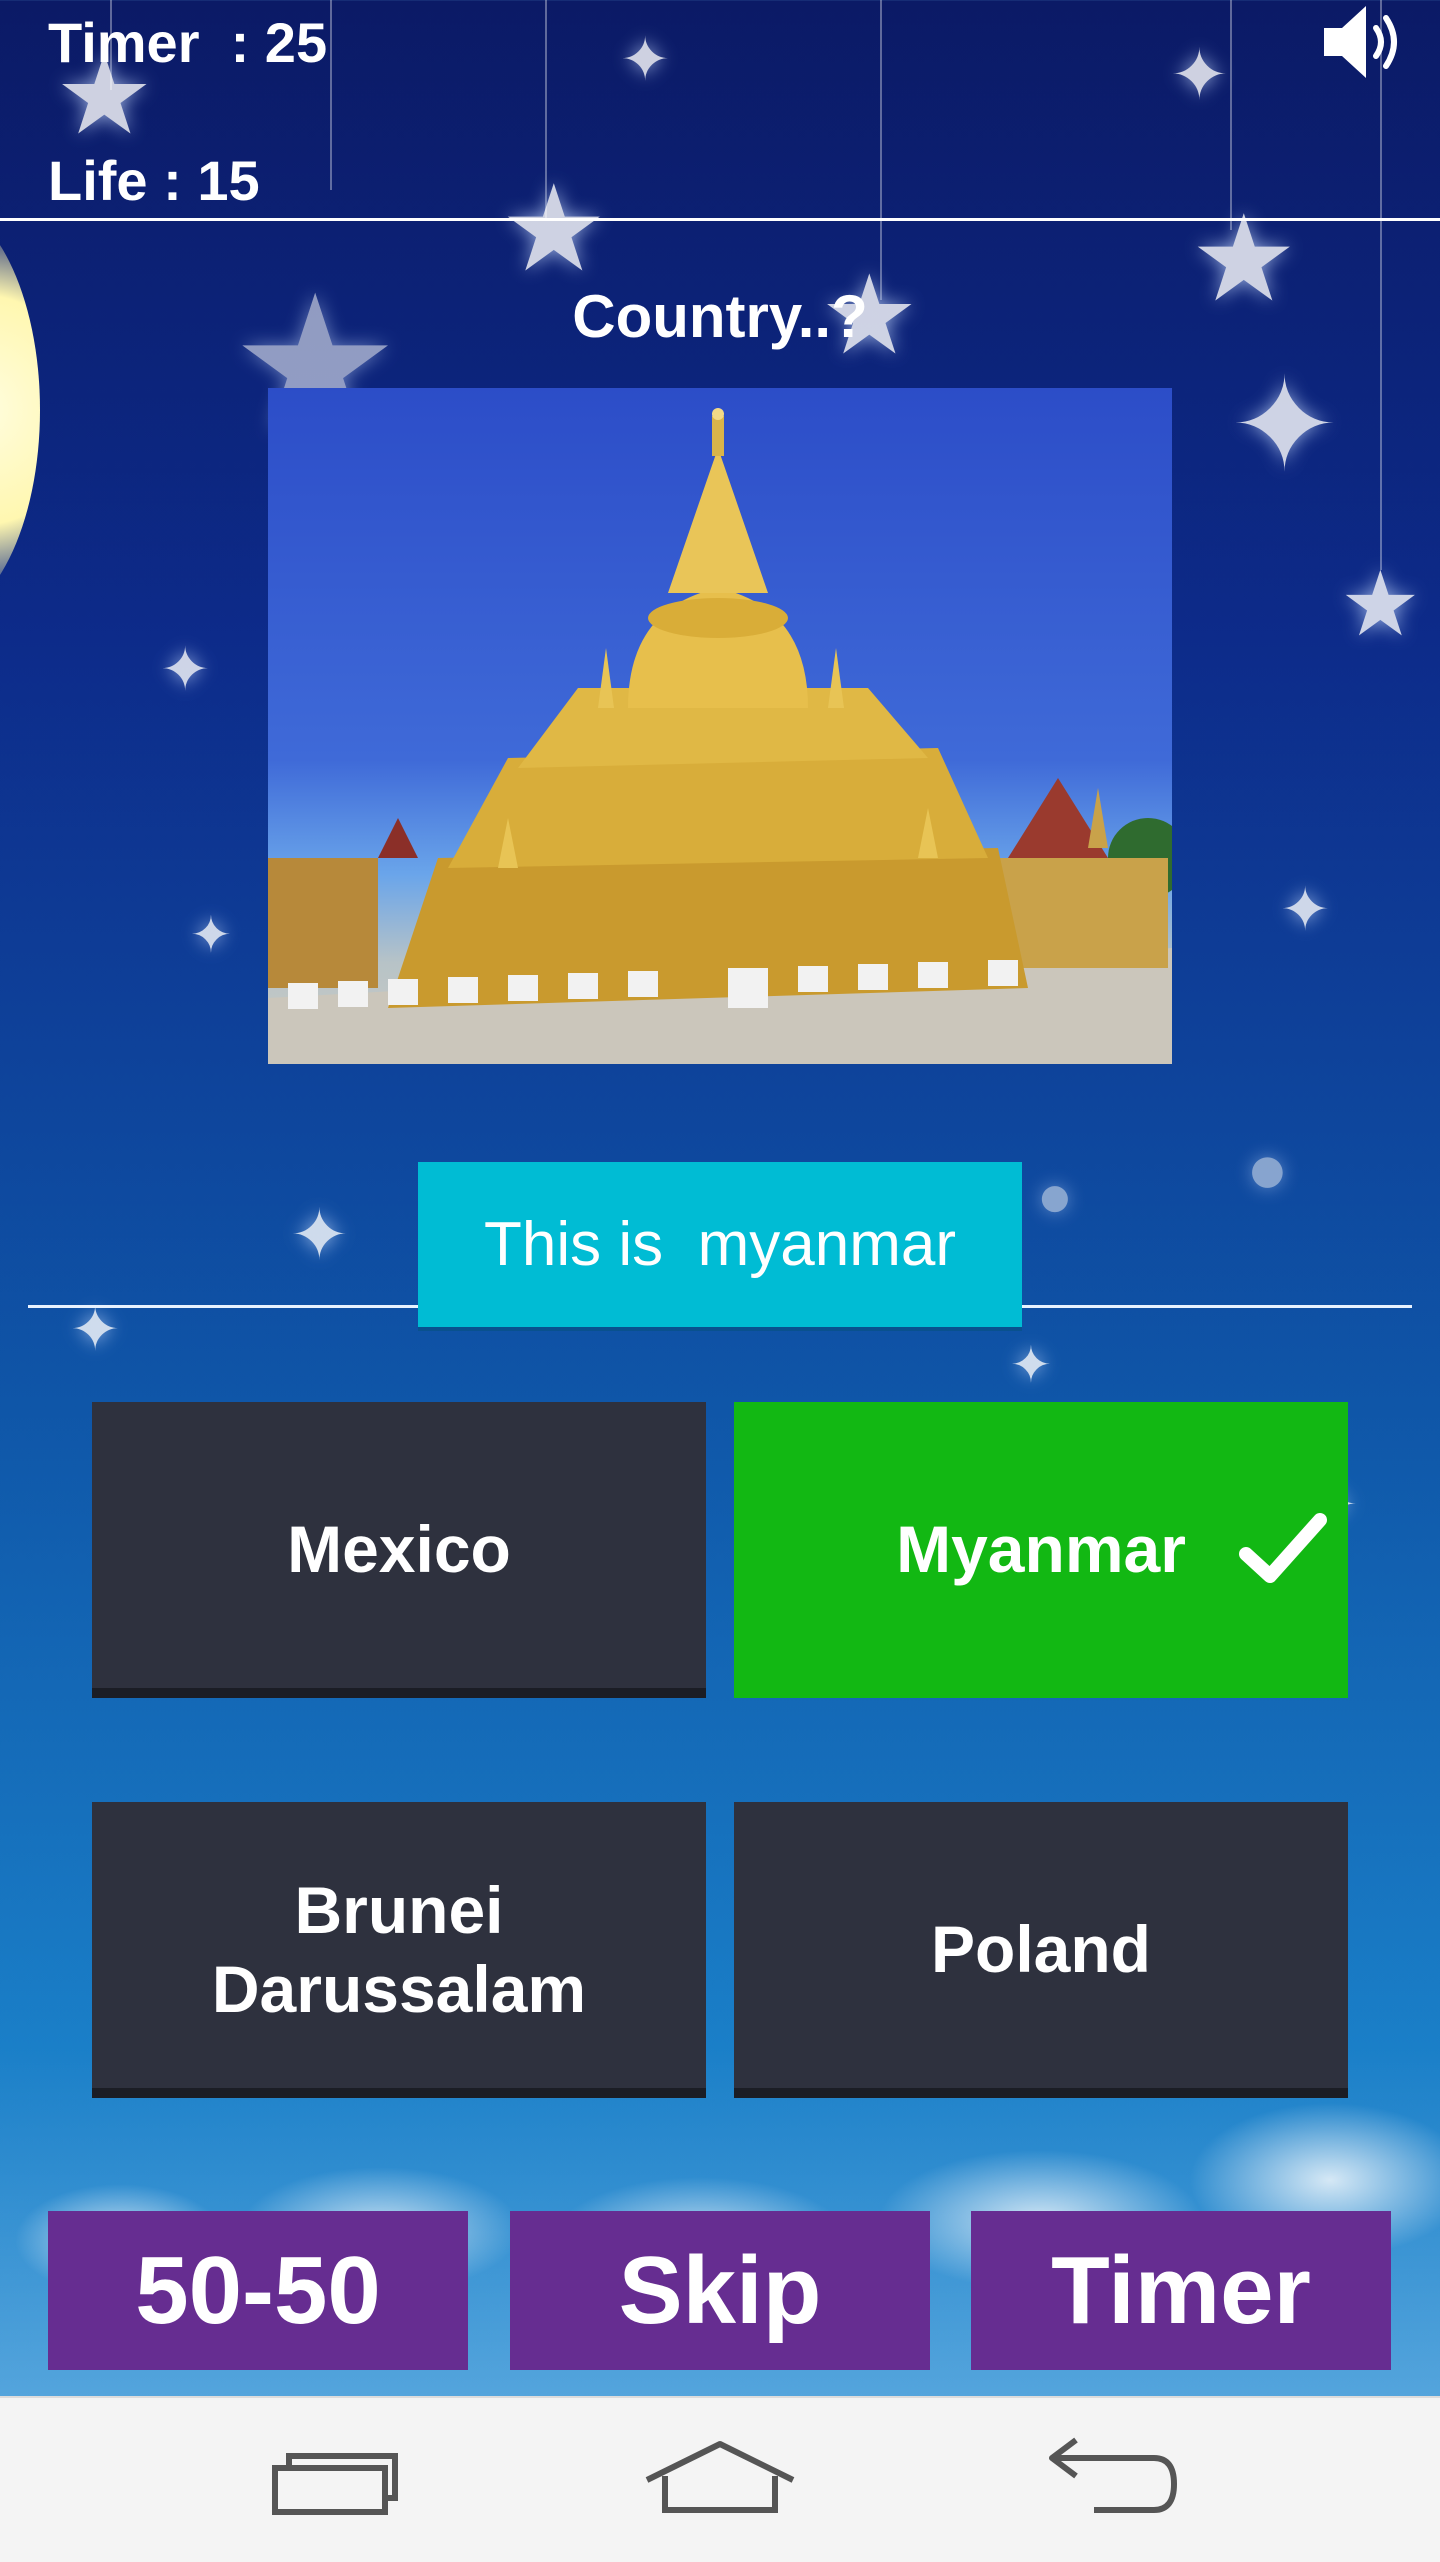 The width and height of the screenshot is (1440, 2562). What do you see at coordinates (1181, 2290) in the screenshot?
I see `timer-lifeline-button: Timer` at bounding box center [1181, 2290].